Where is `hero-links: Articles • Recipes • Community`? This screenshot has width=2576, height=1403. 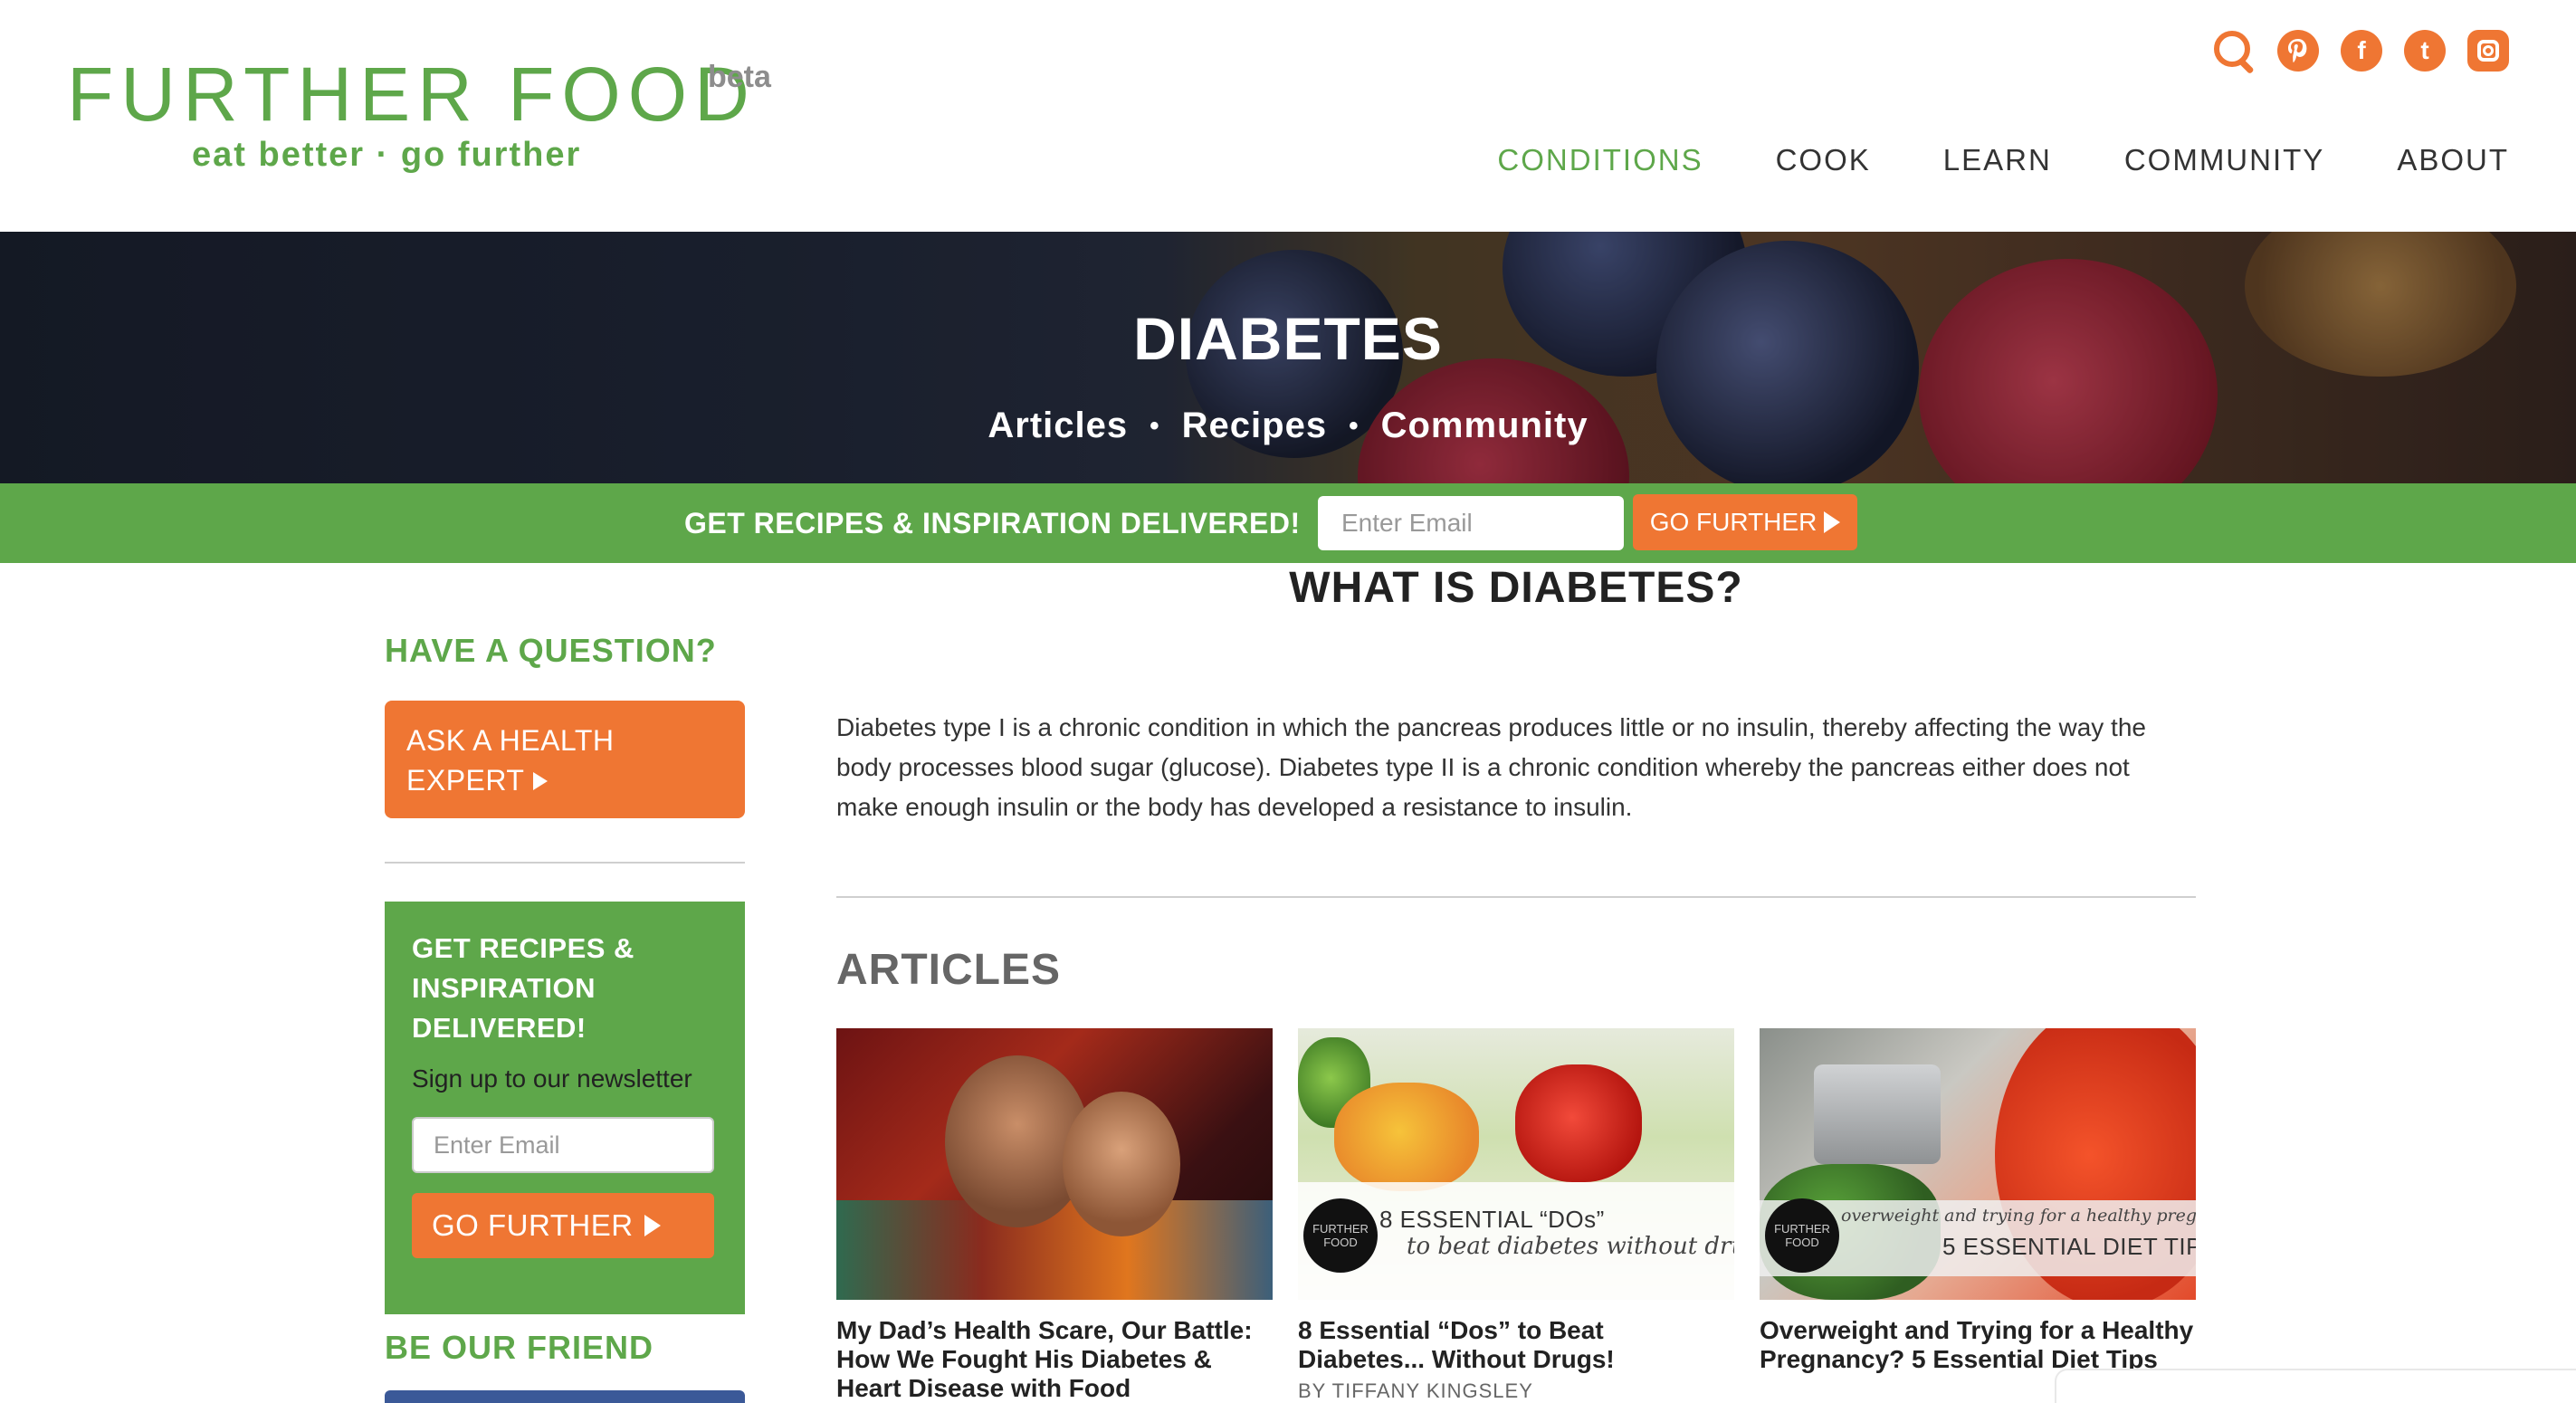
hero-links: Articles • Recipes • Community is located at coordinates (1288, 426).